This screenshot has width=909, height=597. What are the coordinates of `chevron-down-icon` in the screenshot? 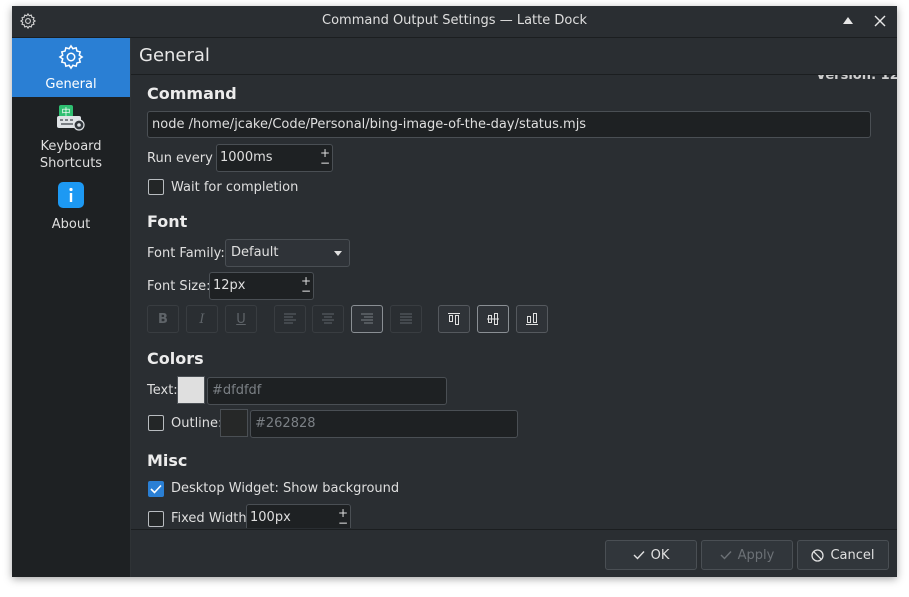 It's located at (338, 253).